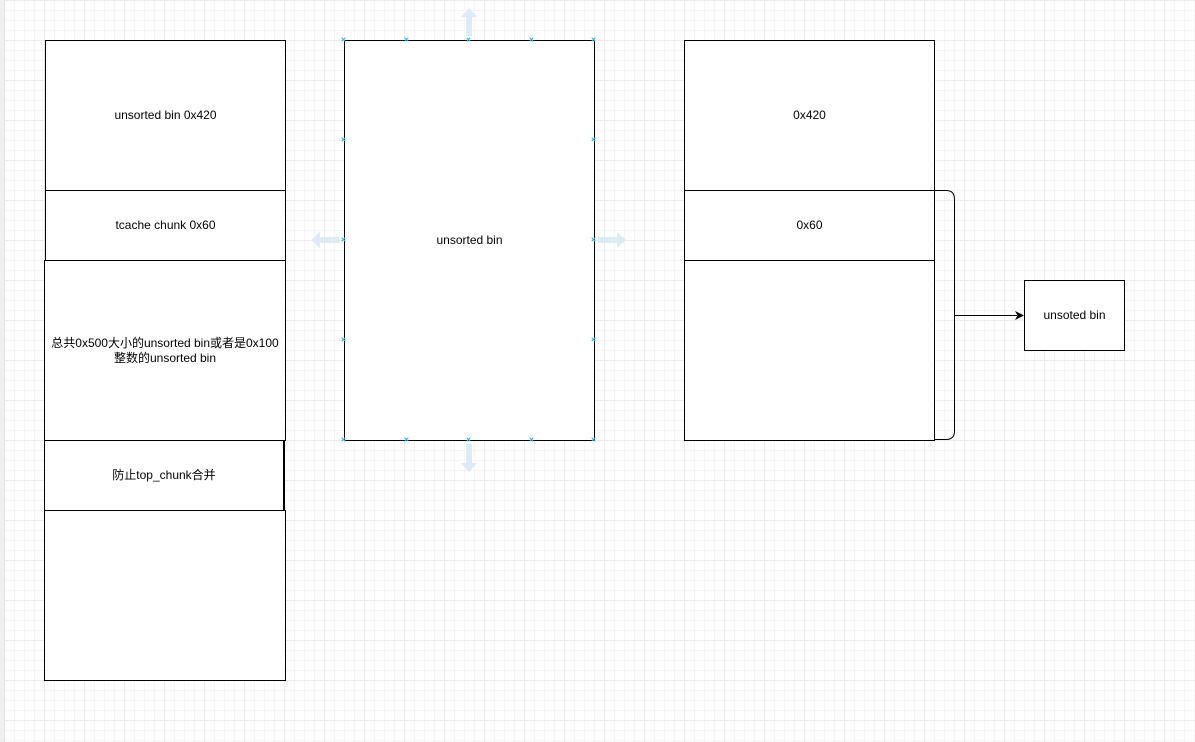 The height and width of the screenshot is (742, 1195). I want to click on left-block-empty, so click(165, 595).